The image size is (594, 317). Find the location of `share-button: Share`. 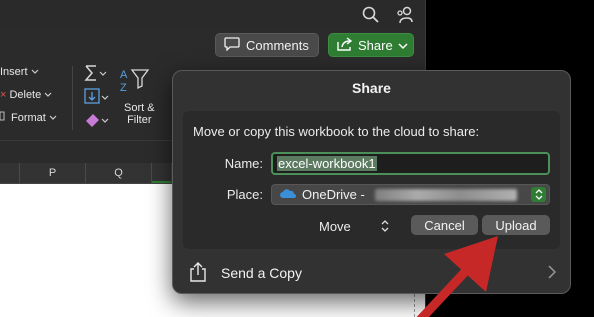

share-button: Share is located at coordinates (371, 45).